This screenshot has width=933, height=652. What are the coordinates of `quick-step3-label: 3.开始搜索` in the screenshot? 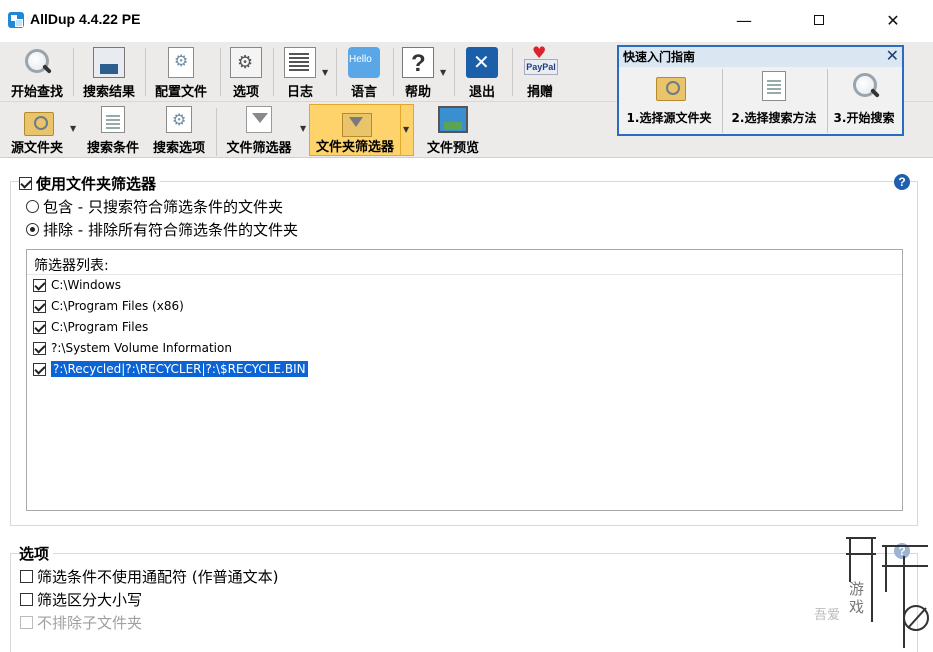 It's located at (864, 118).